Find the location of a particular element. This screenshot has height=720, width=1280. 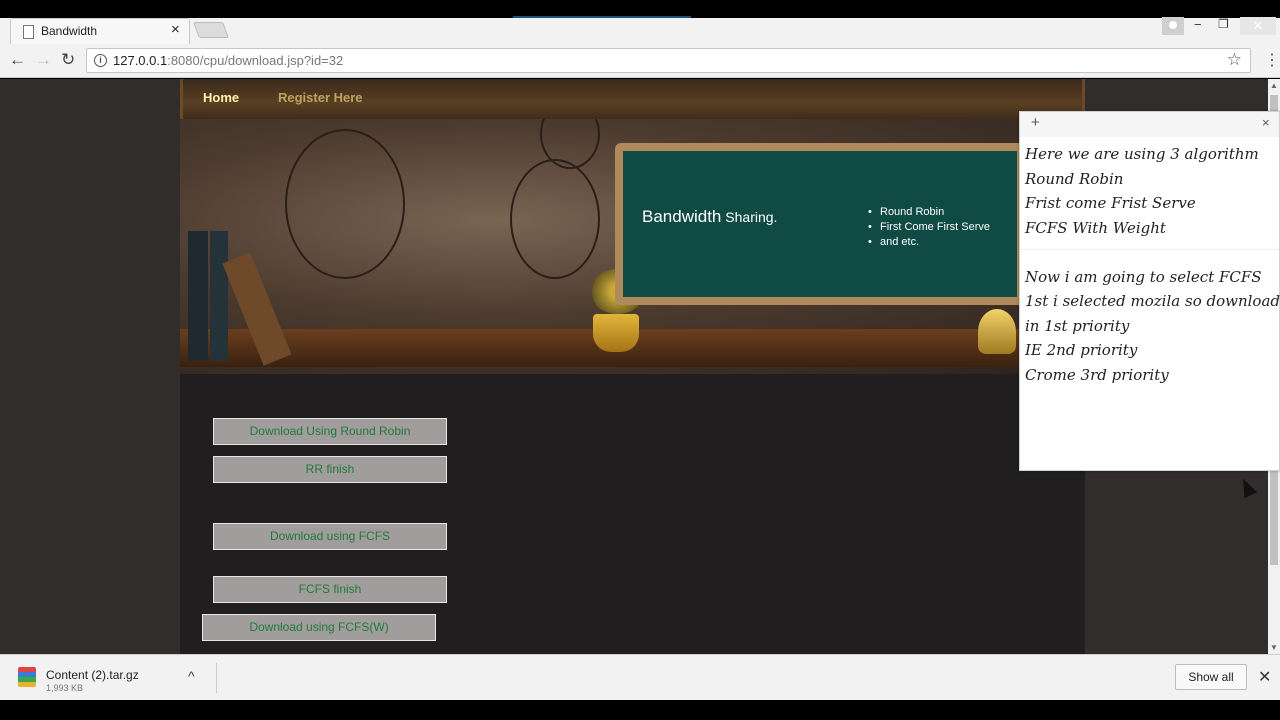

tab-bandwidth: Bandwidth × is located at coordinates (100, 31).